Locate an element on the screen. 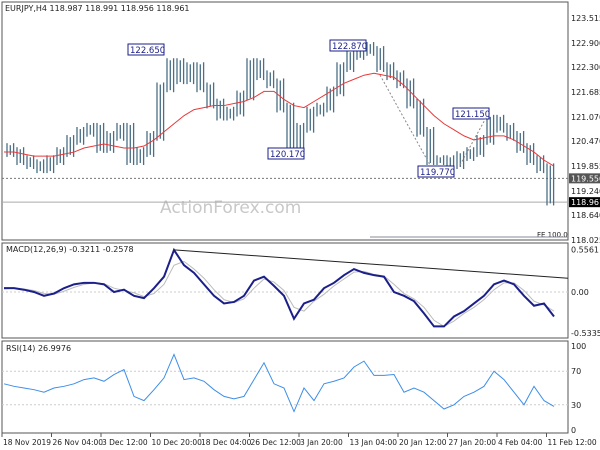  price-label: 121.150 is located at coordinates (472, 115).